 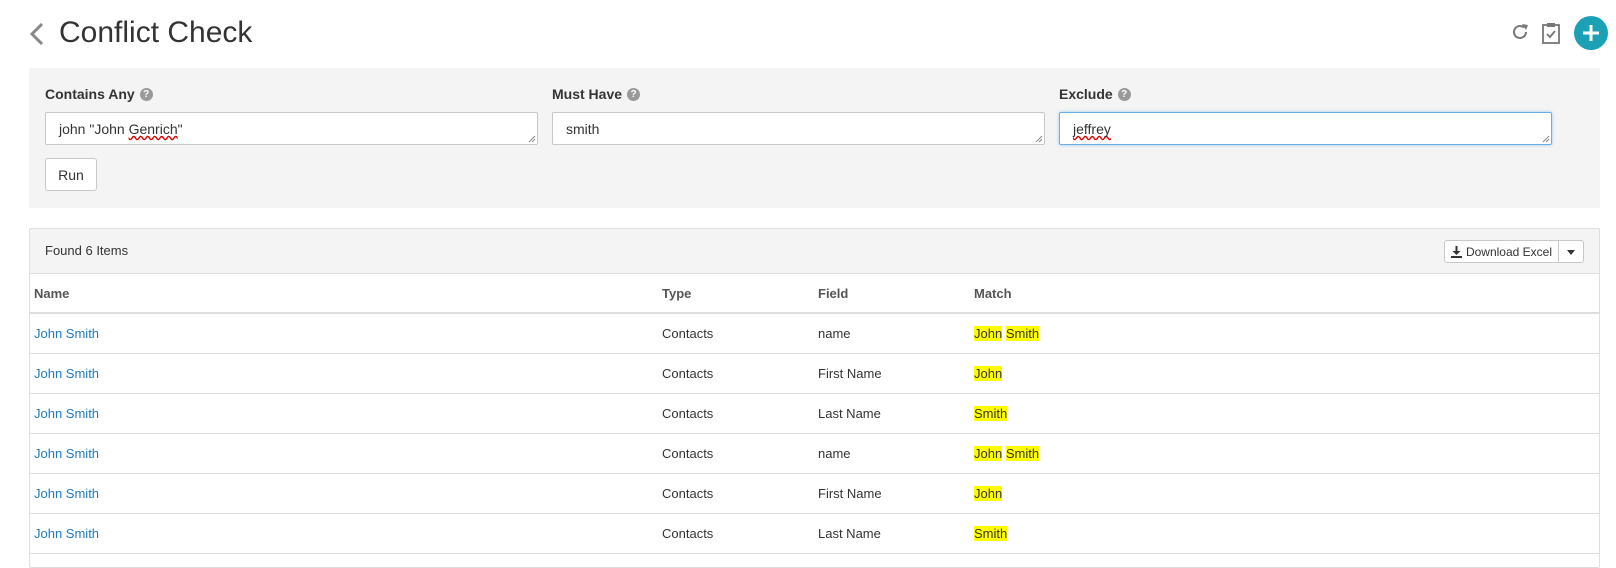 What do you see at coordinates (291, 128) in the screenshot?
I see `contains-any-input: john "John Genrich"` at bounding box center [291, 128].